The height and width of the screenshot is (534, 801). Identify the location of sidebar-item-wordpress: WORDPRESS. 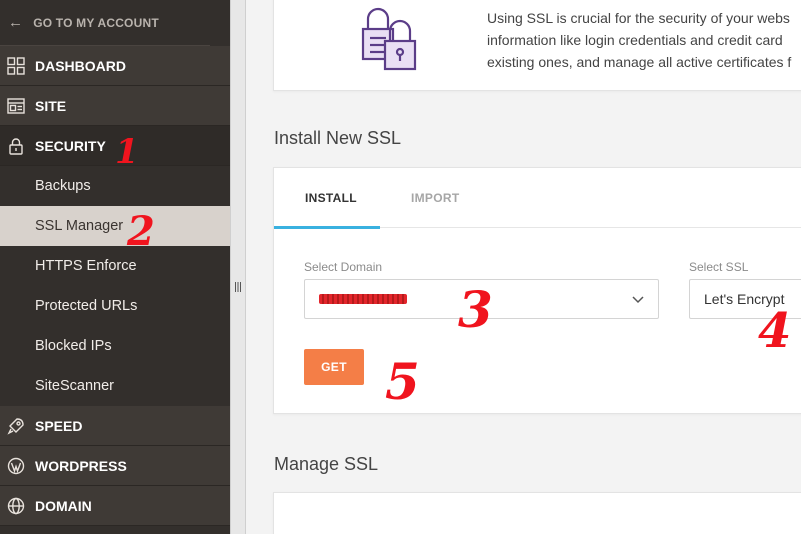
(115, 466).